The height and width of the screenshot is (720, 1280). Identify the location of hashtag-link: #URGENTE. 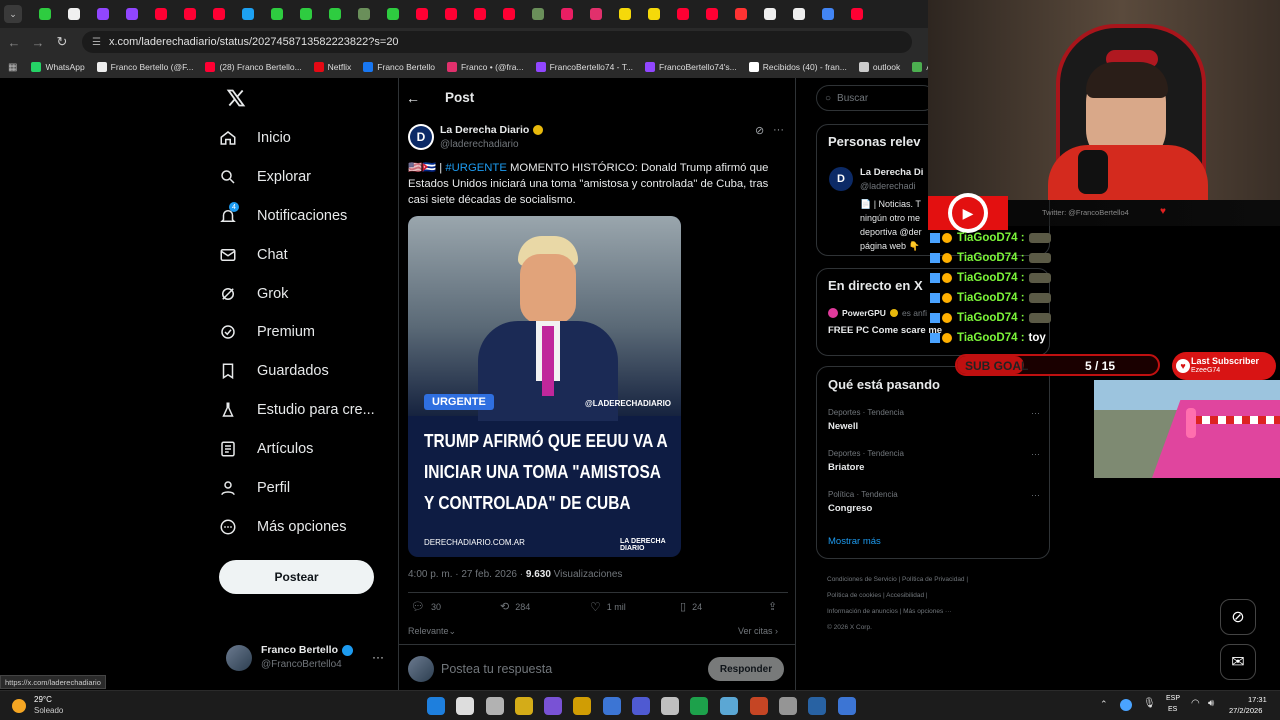
(476, 168).